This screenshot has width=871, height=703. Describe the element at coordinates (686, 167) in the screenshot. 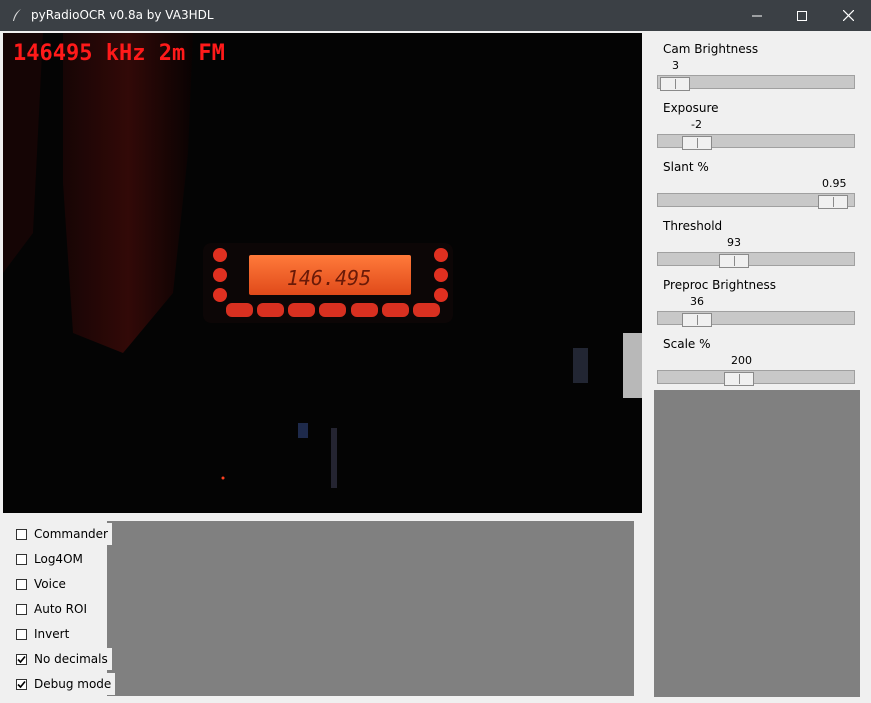

I see `slider-label: Slant %` at that location.